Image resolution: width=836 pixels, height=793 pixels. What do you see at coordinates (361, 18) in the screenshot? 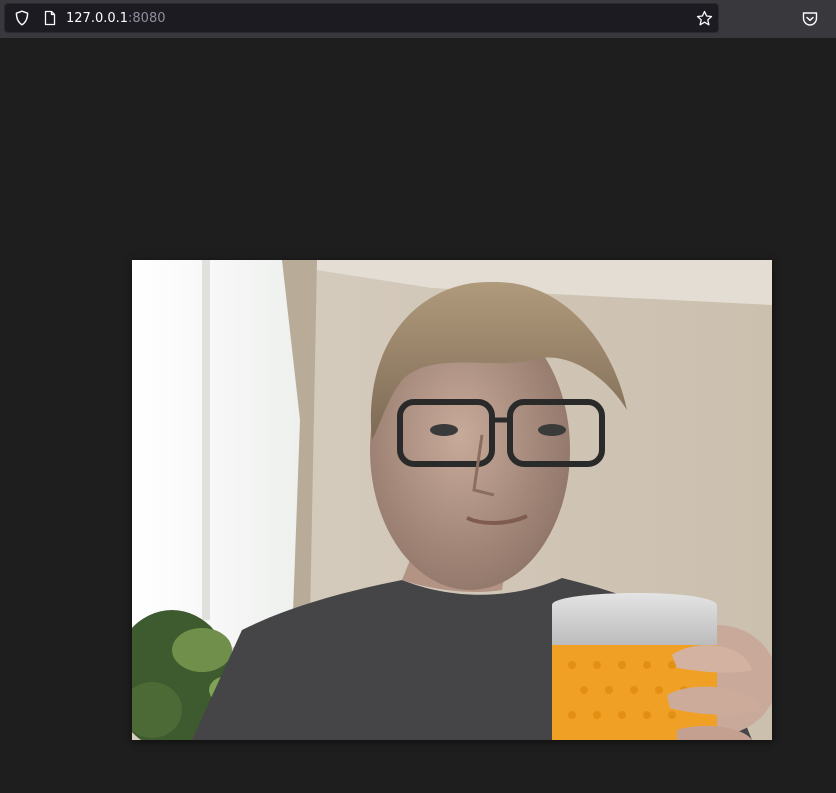
I see `url-bar: 127.0.0.1:8080` at bounding box center [361, 18].